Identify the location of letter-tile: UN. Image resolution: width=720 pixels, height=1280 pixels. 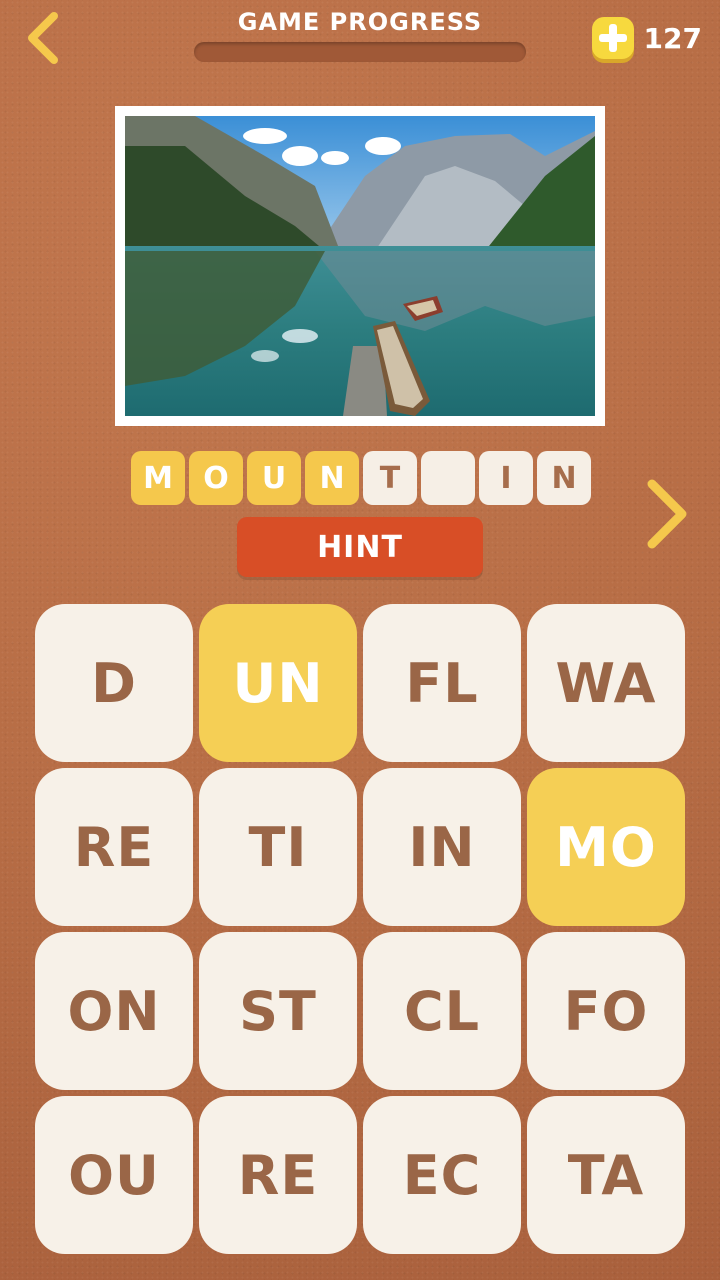
(278, 683).